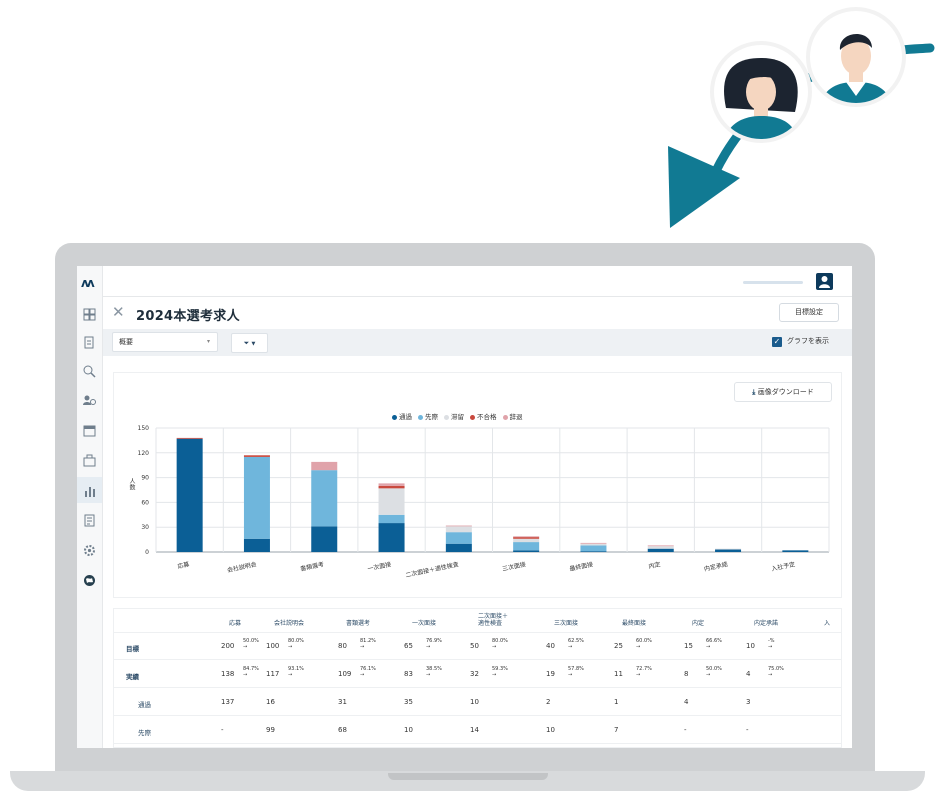 This screenshot has width=935, height=791. I want to click on table-cell: 138, so click(228, 674).